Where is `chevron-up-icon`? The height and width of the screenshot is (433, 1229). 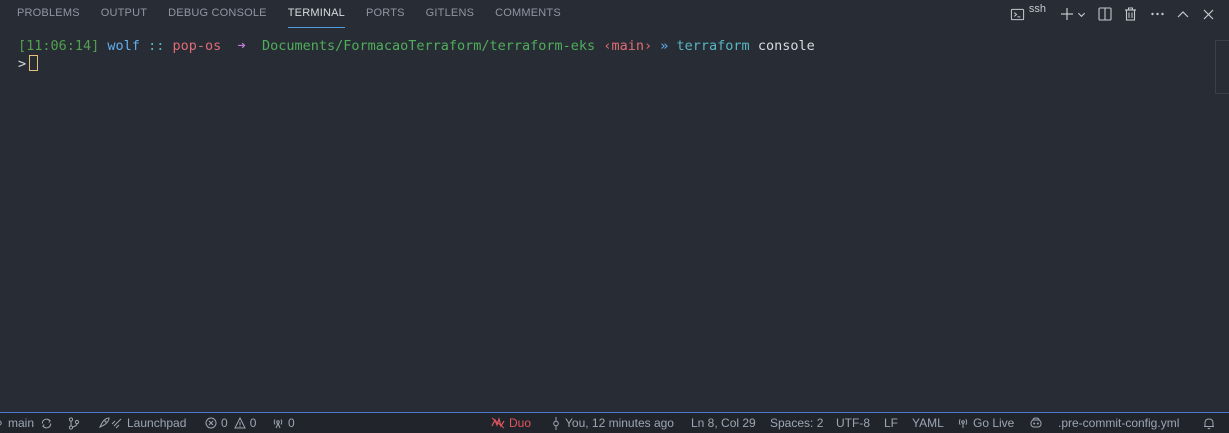 chevron-up-icon is located at coordinates (1183, 14).